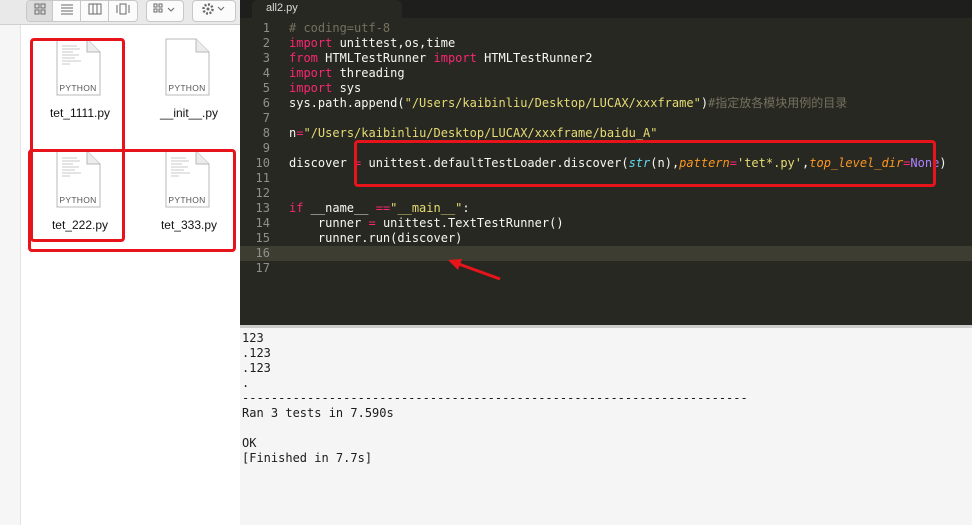 The height and width of the screenshot is (525, 972). I want to click on tab-all2-py: all2.py, so click(327, 9).